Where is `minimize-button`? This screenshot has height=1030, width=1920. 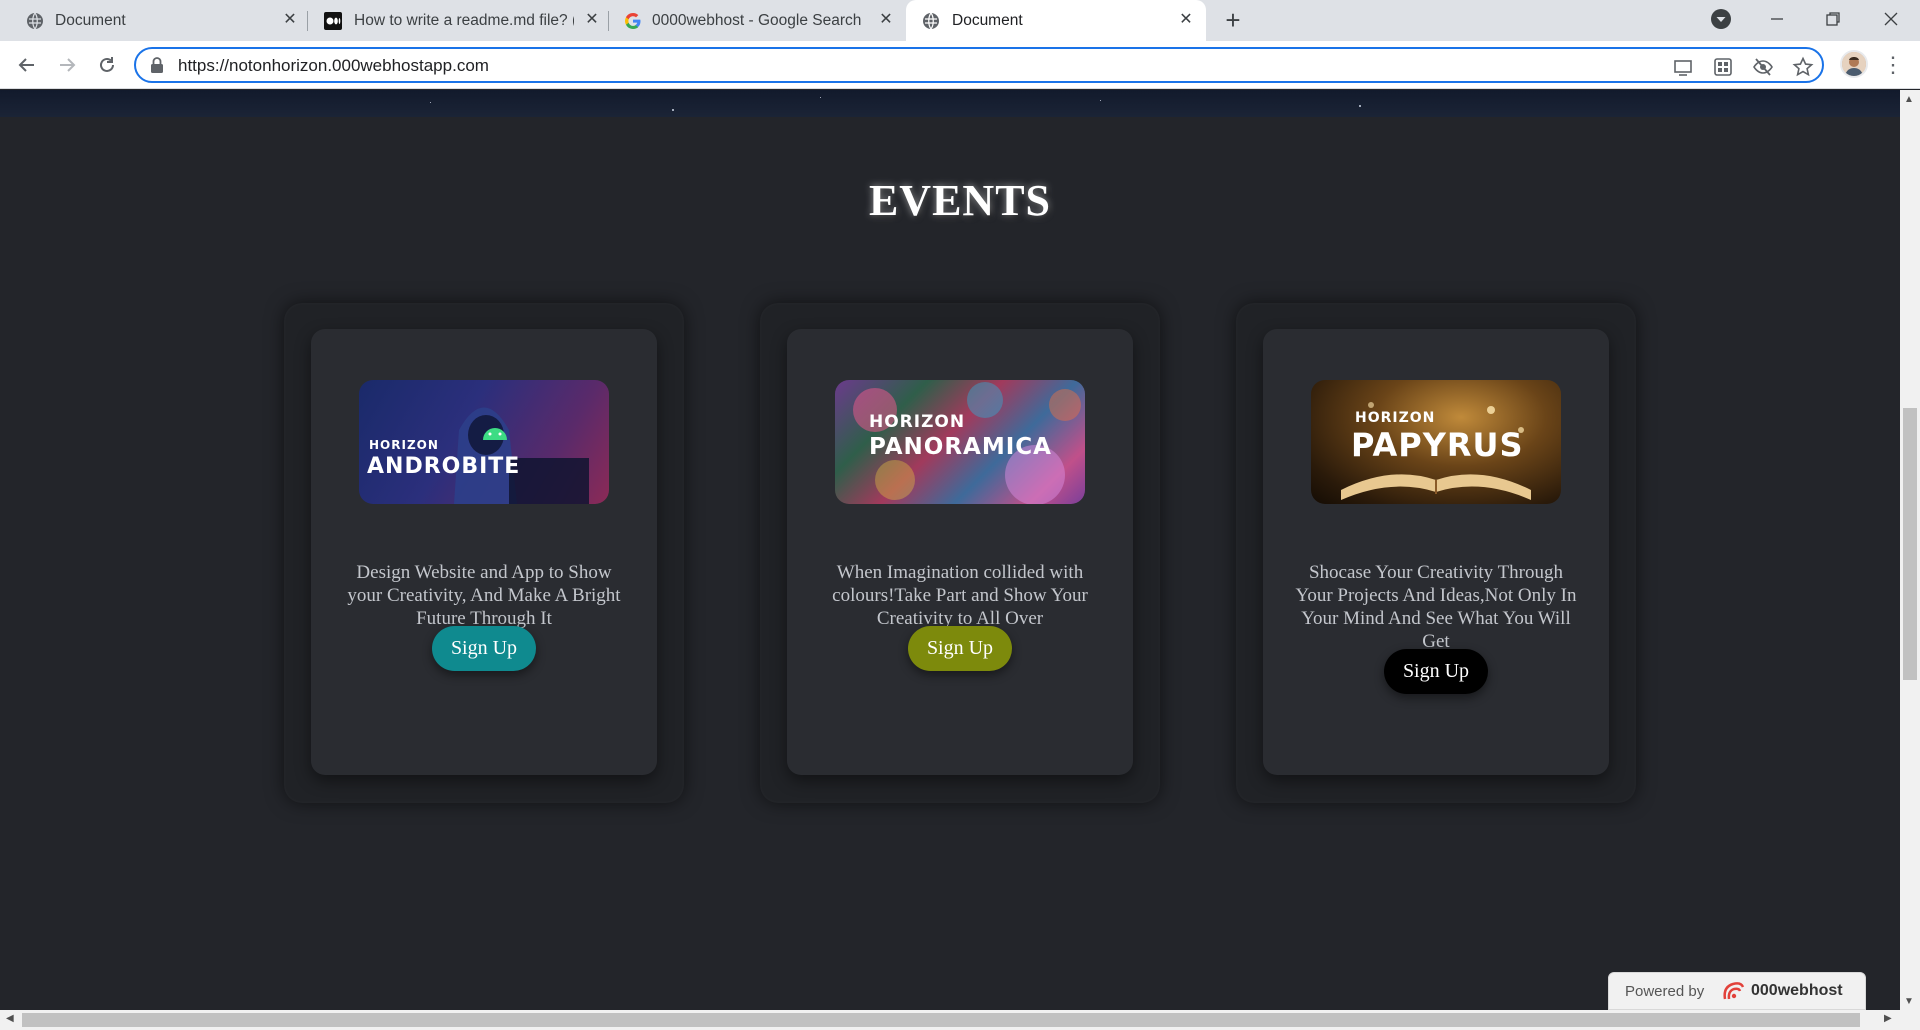
minimize-button is located at coordinates (1777, 19).